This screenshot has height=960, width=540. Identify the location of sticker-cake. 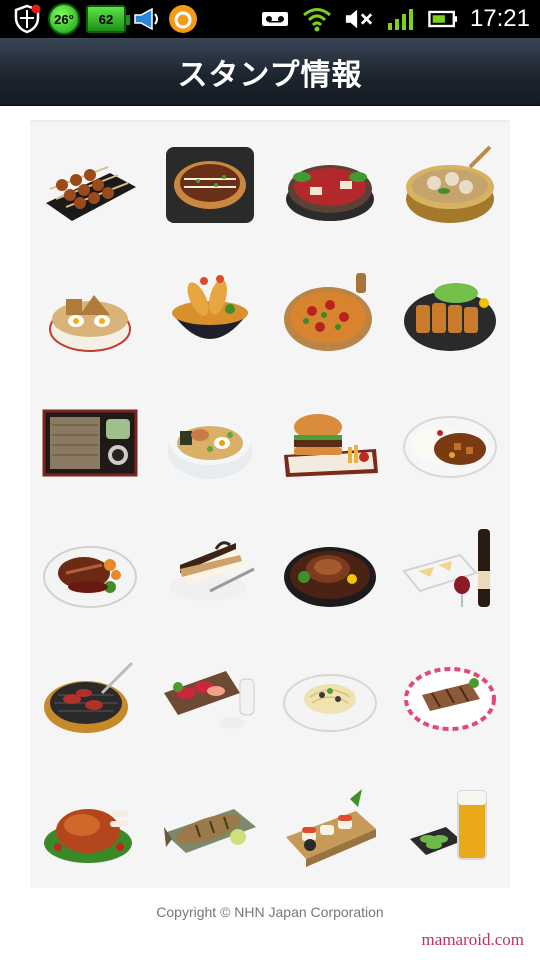
(210, 570).